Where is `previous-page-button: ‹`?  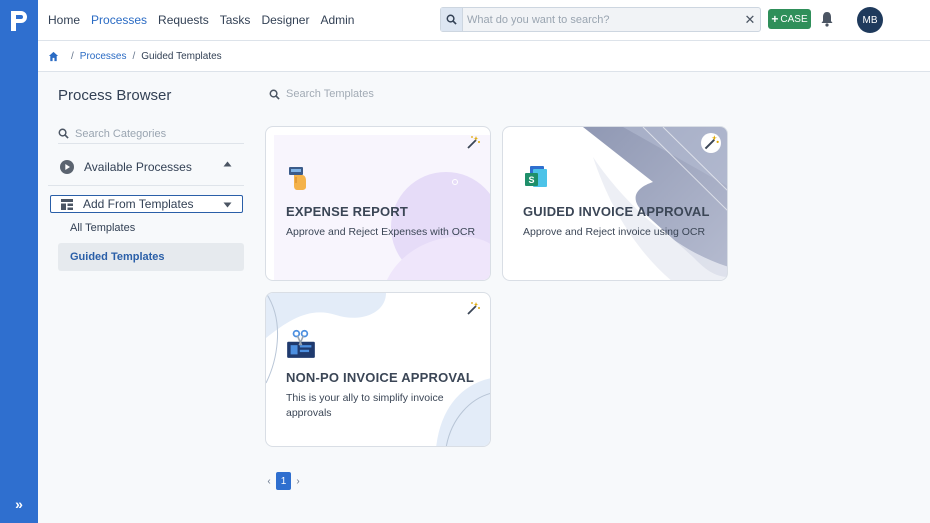
previous-page-button: ‹ is located at coordinates (269, 481).